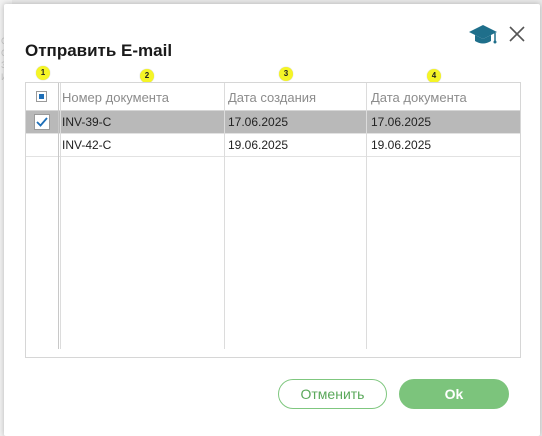 The image size is (542, 436). I want to click on close-icon, so click(517, 34).